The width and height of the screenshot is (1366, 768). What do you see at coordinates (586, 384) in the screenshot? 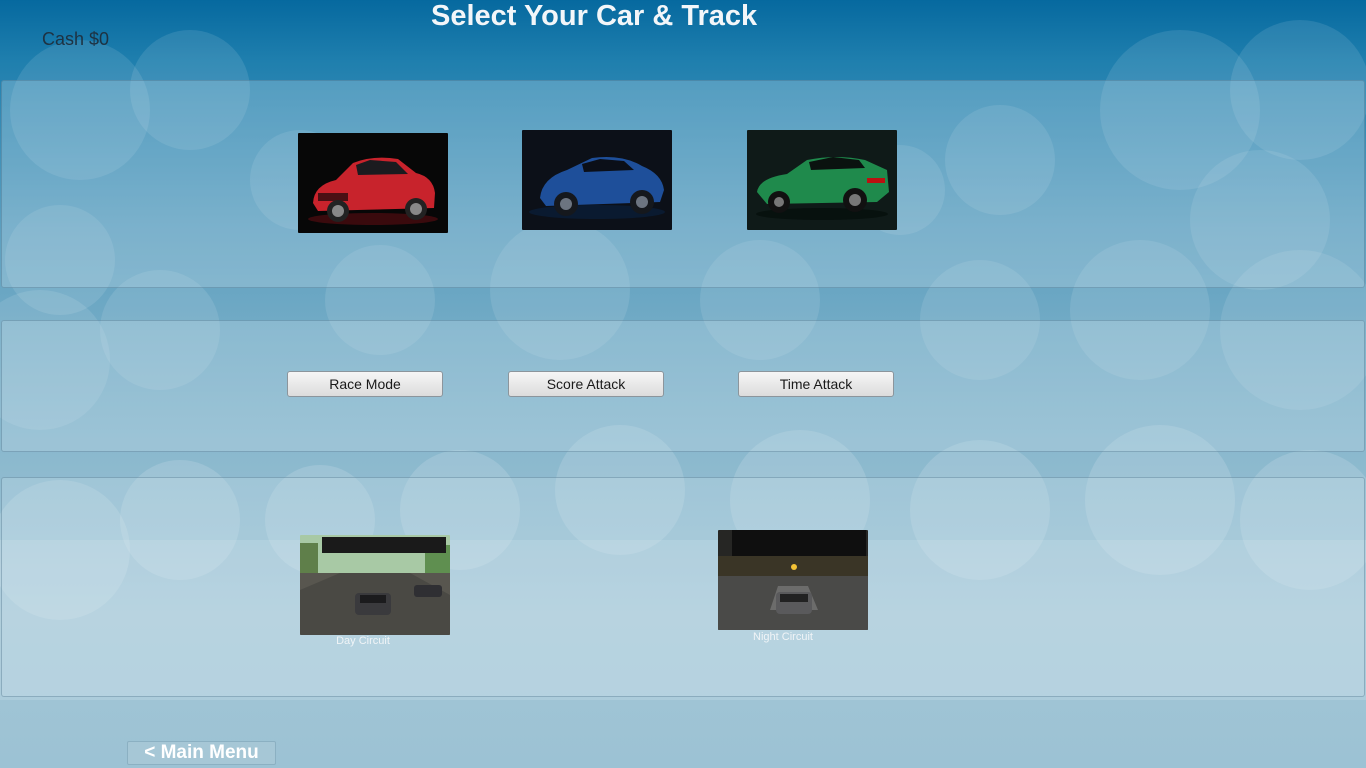
I see `score-attack-button: Score Attack` at bounding box center [586, 384].